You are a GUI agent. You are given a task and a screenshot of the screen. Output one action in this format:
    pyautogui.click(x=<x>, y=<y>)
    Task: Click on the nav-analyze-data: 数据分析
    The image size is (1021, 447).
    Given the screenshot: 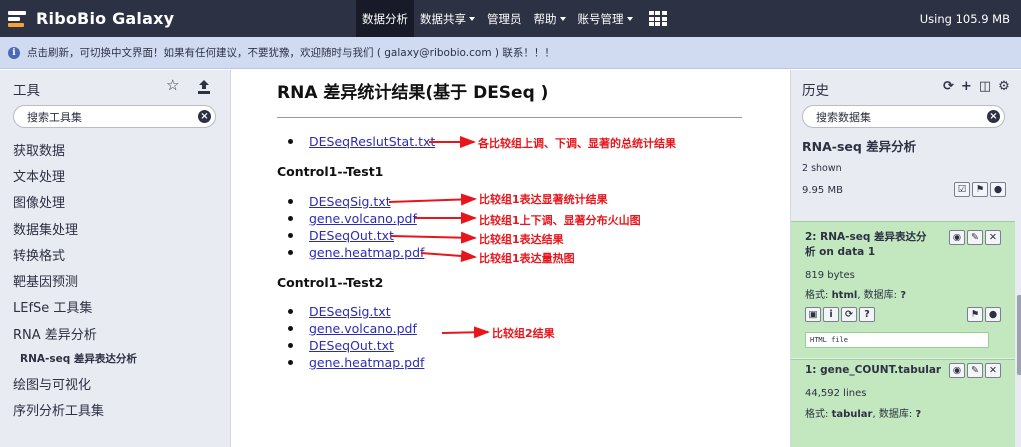 What is the action you would take?
    pyautogui.click(x=385, y=18)
    